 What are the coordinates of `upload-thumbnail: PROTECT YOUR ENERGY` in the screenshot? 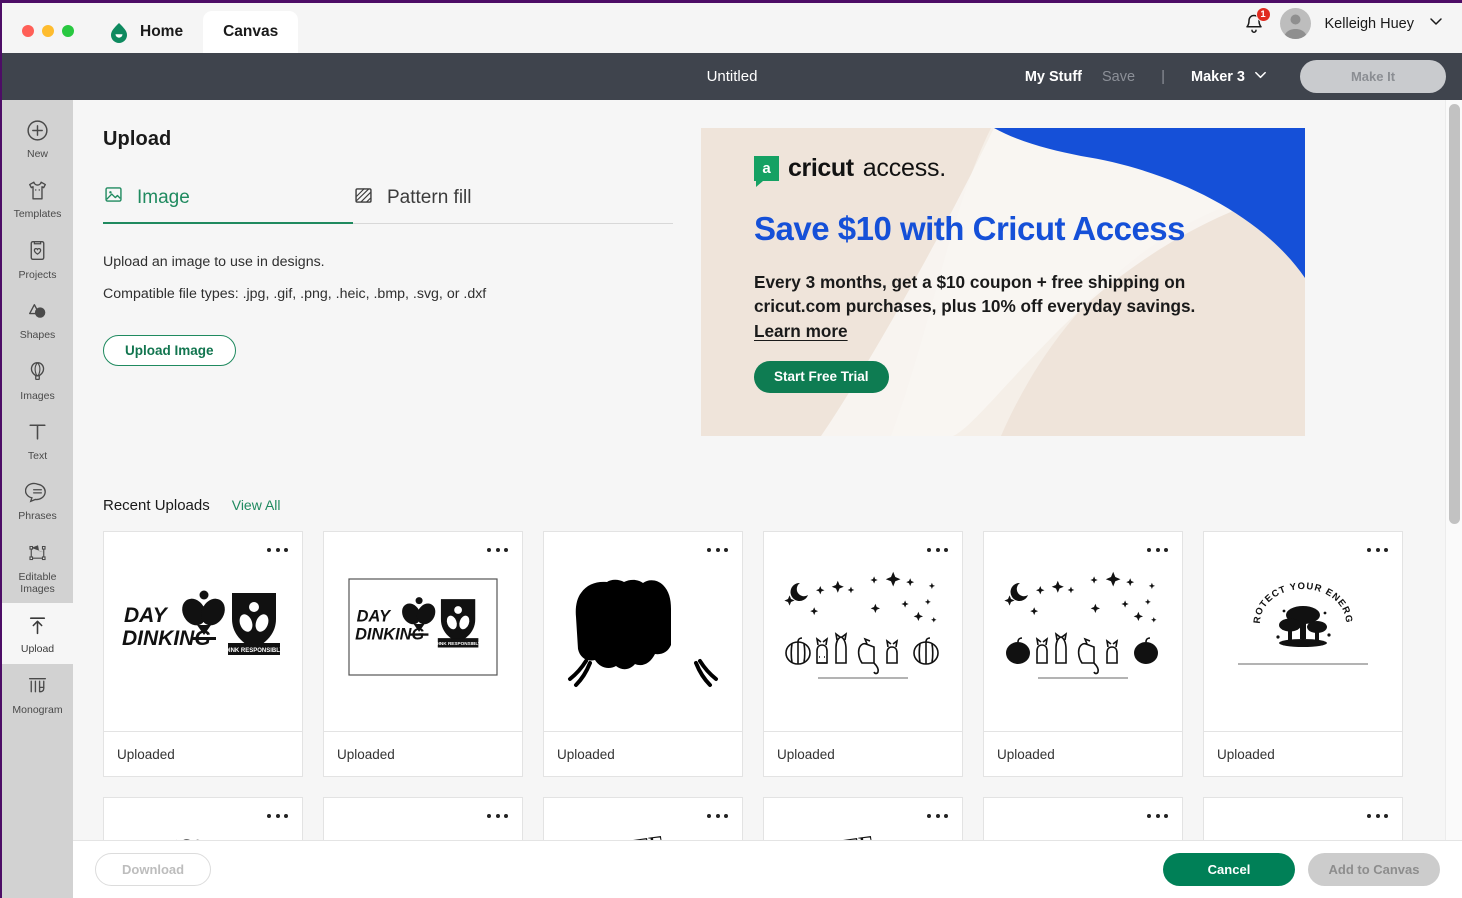 It's located at (1303, 631).